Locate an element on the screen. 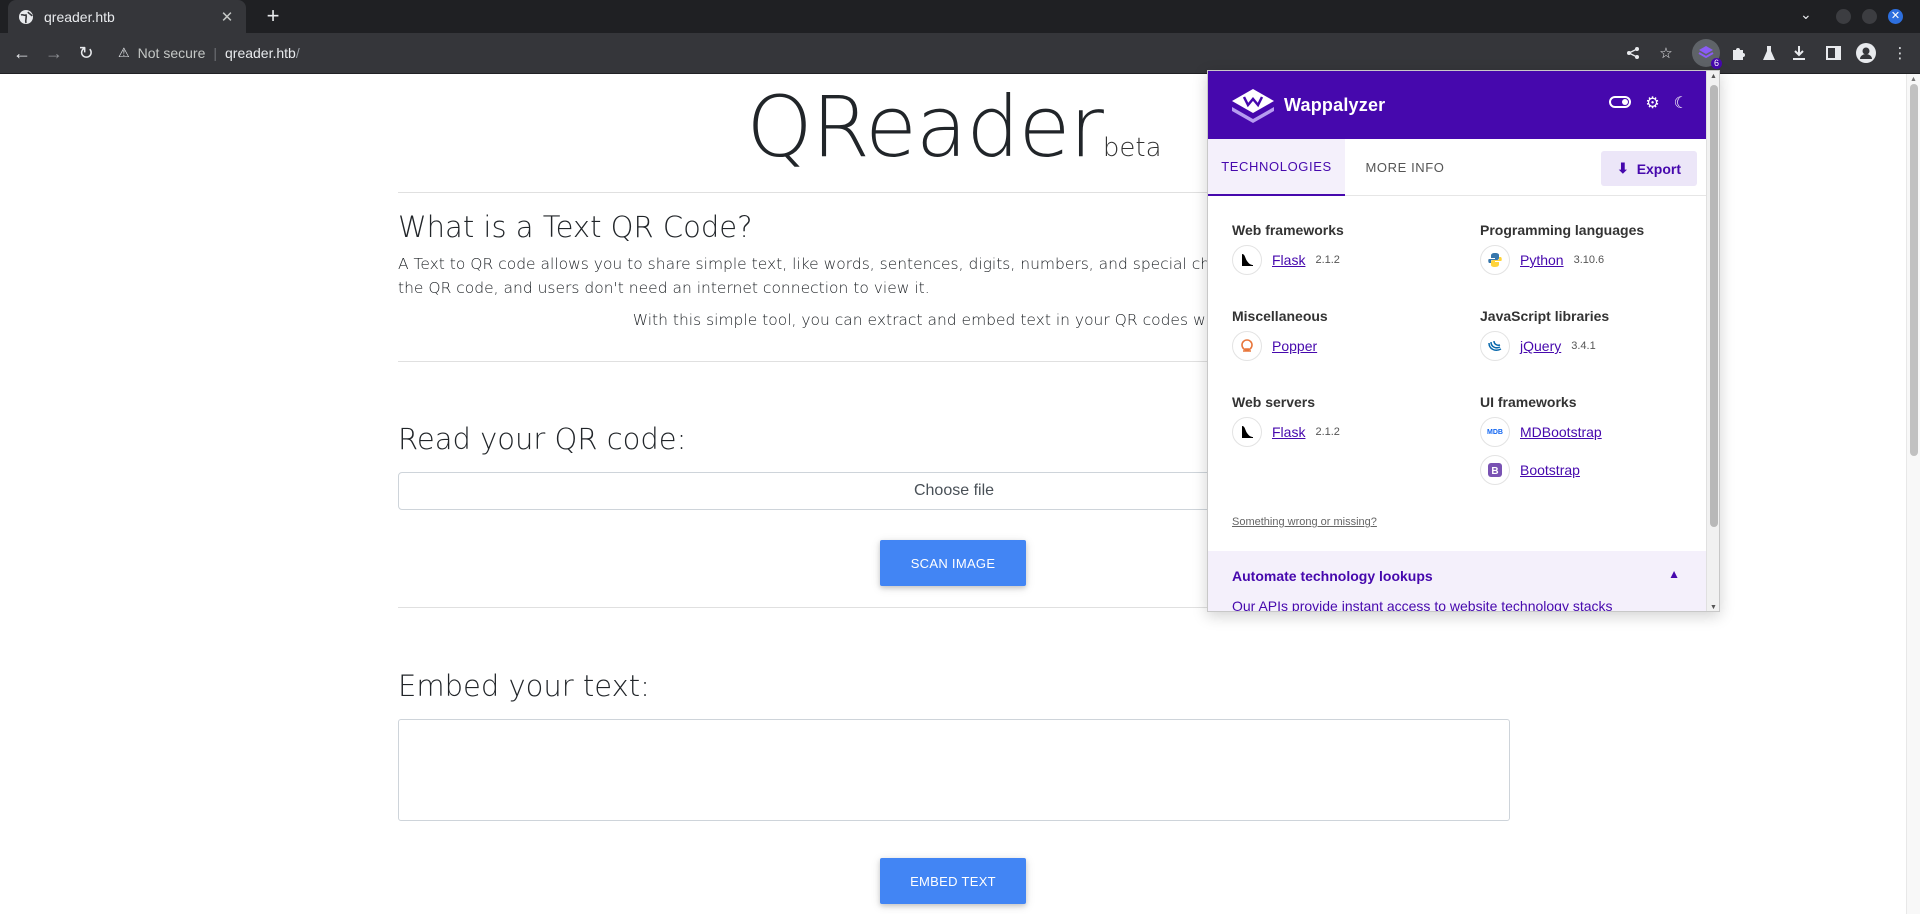 This screenshot has width=1920, height=914. extensions-puzzle-icon is located at coordinates (1738, 53).